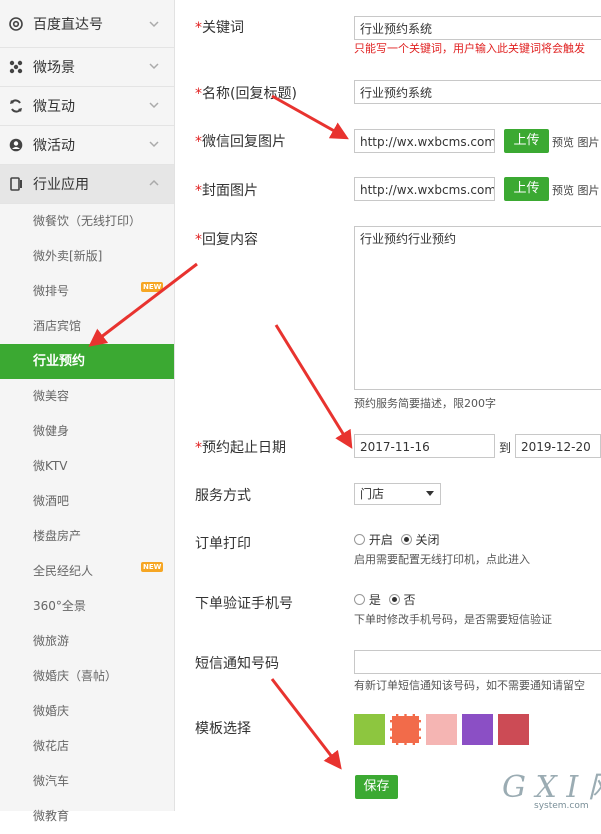  What do you see at coordinates (469, 48) in the screenshot?
I see `keyword-hint: 只能写一个关键词，用户输入此关键词将会触发` at bounding box center [469, 48].